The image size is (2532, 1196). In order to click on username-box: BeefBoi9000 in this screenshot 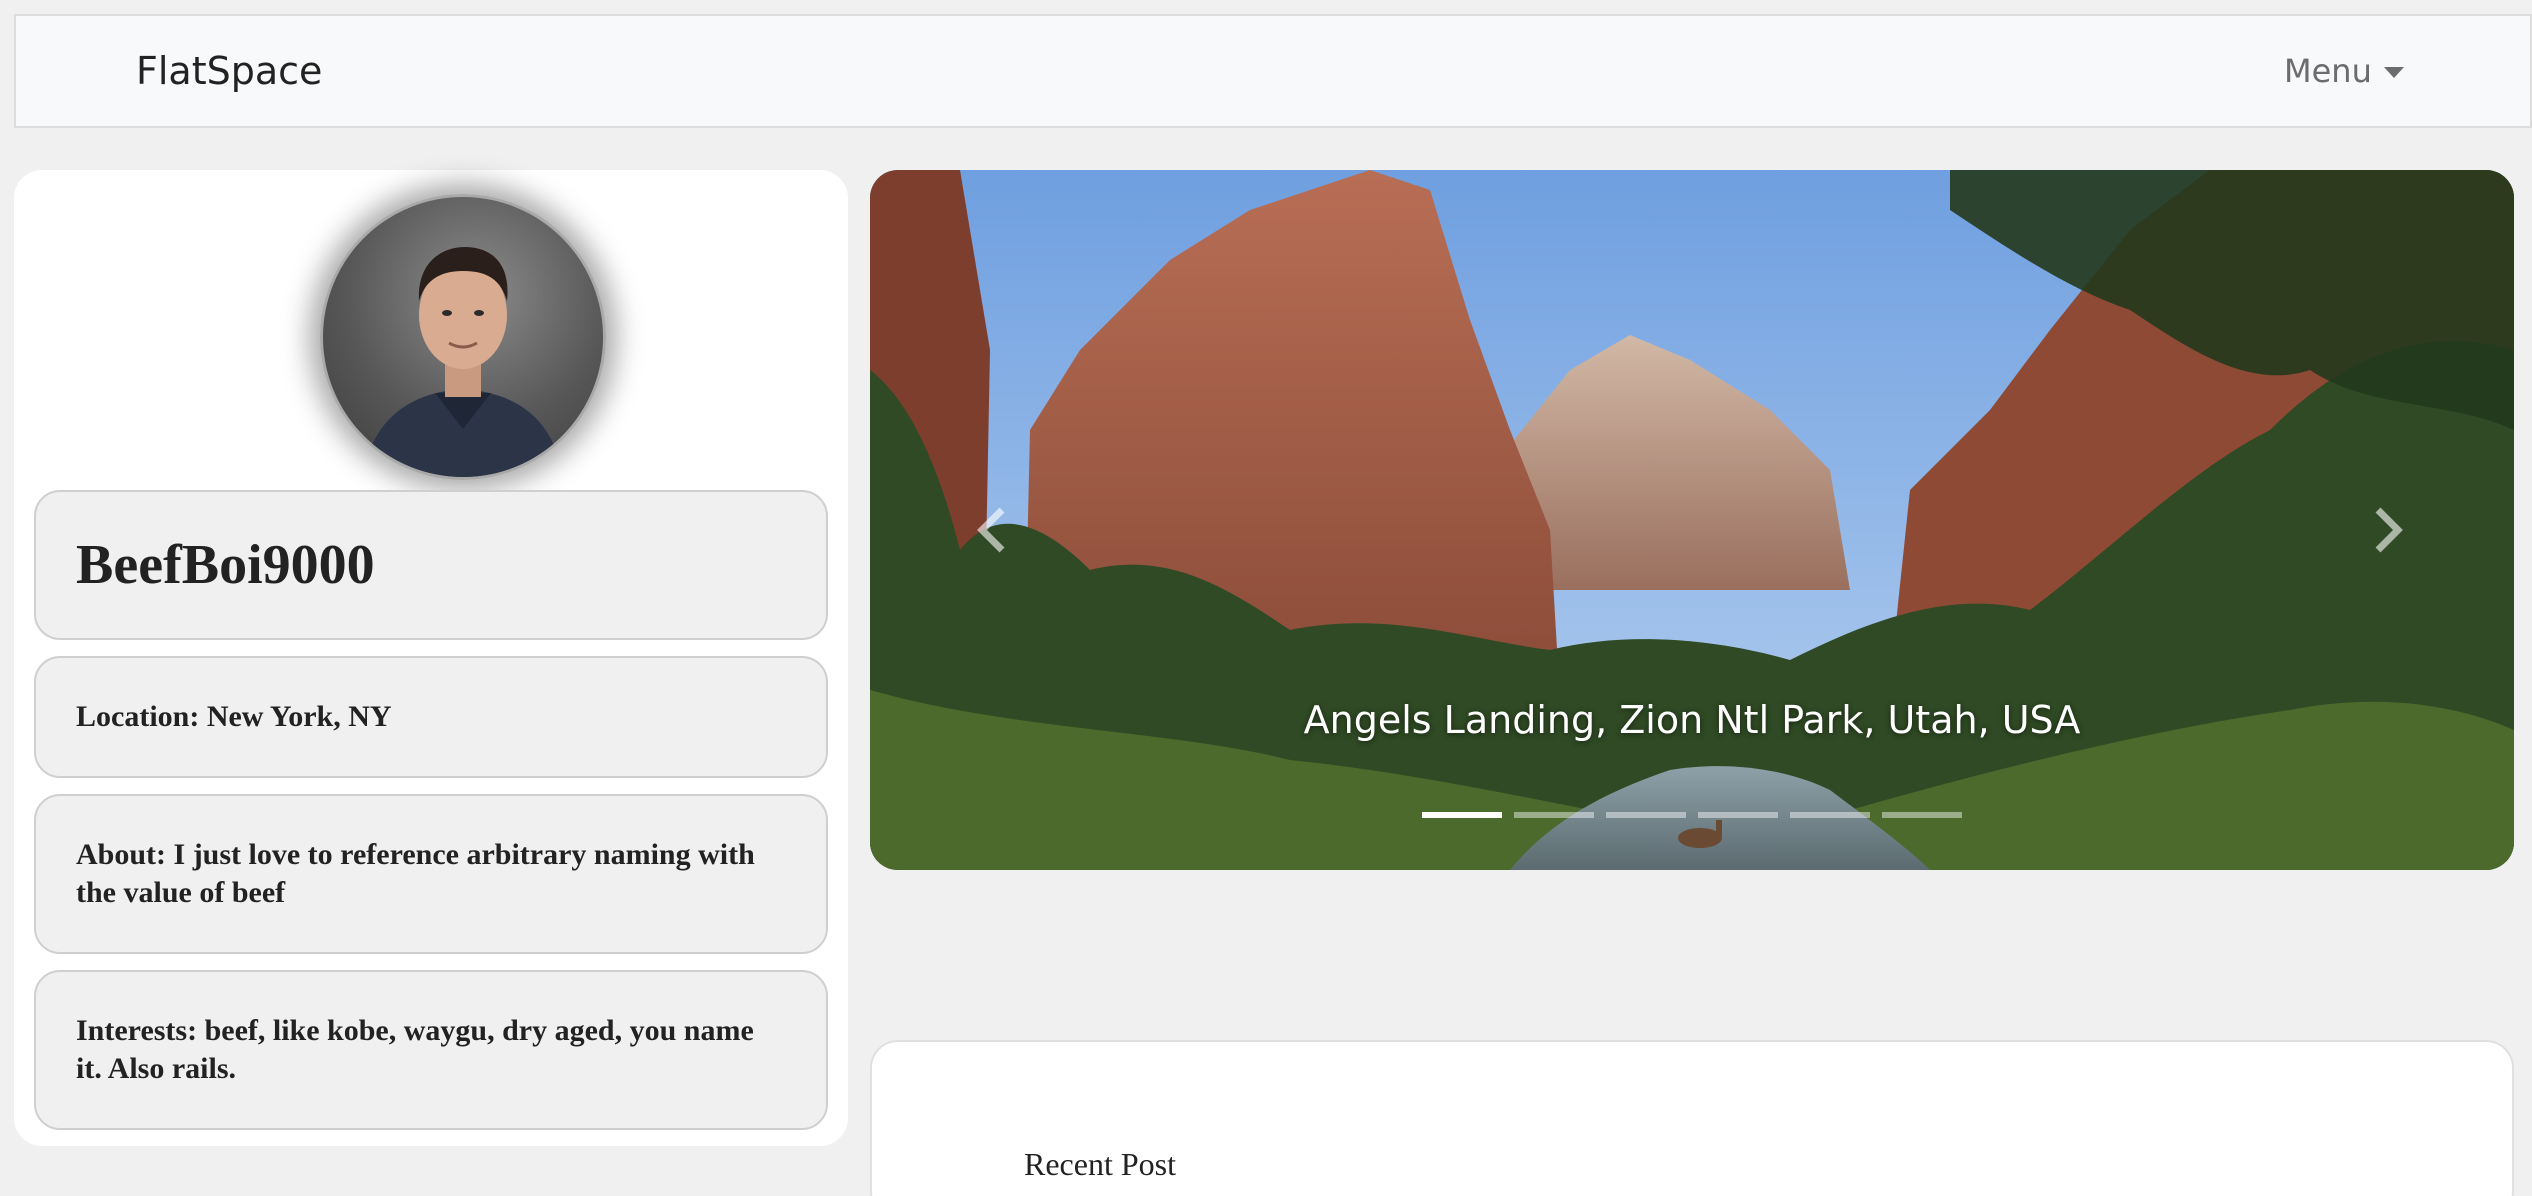, I will do `click(431, 565)`.